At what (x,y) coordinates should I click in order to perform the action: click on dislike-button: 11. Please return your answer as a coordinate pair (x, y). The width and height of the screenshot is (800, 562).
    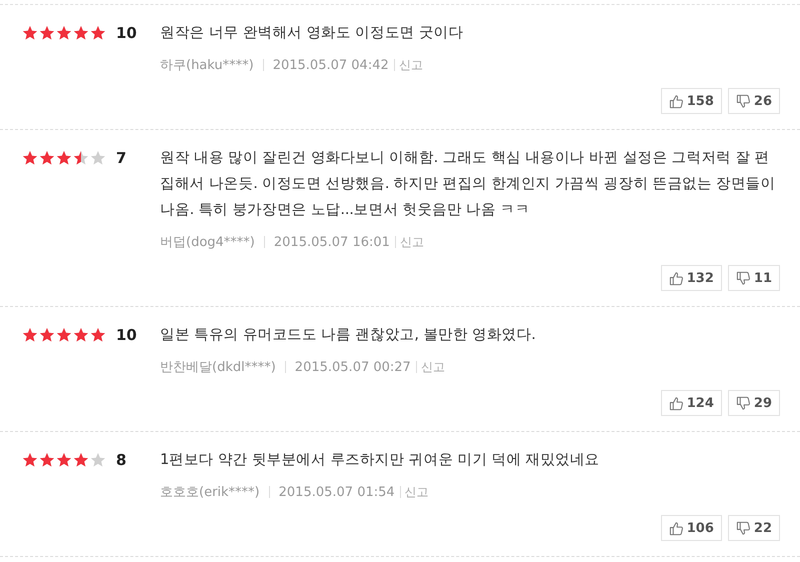
    Looking at the image, I should click on (754, 278).